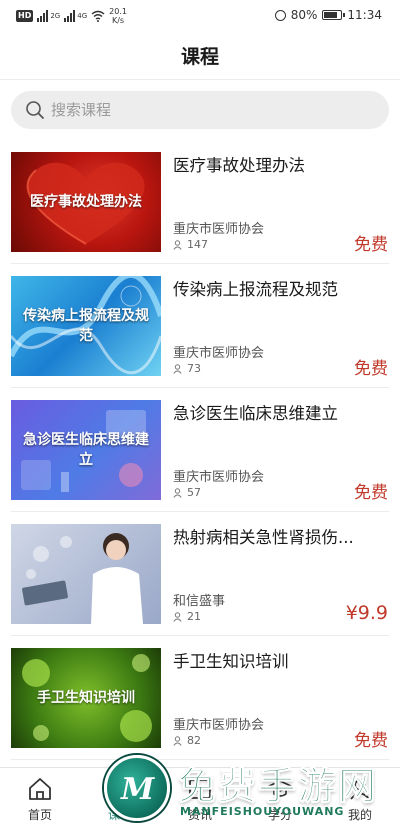 The width and height of the screenshot is (400, 831). What do you see at coordinates (280, 15) in the screenshot?
I see `alarm-icon` at bounding box center [280, 15].